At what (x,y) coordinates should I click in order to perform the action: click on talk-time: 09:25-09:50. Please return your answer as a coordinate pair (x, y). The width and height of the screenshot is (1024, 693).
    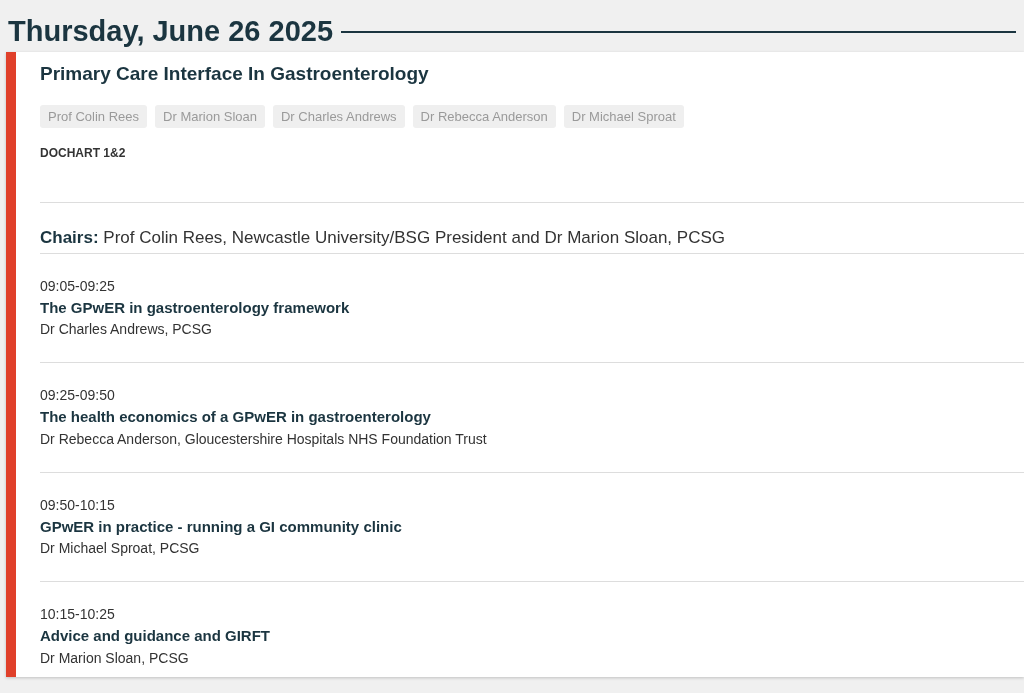
    Looking at the image, I should click on (78, 395).